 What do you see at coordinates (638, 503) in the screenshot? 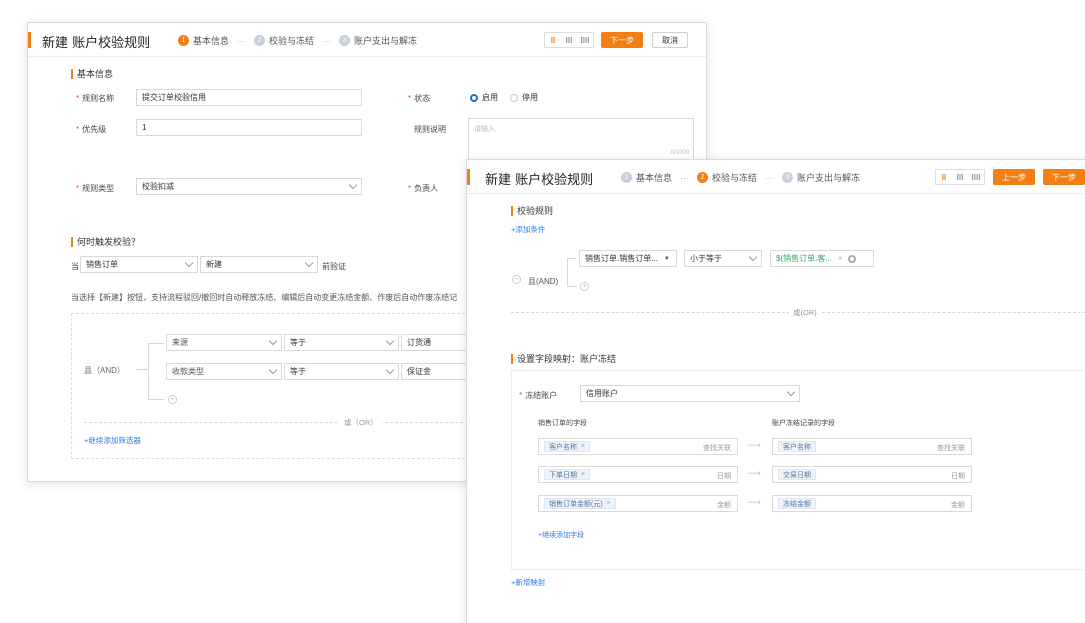
I see `map3-left-field: 销售订单金额(元) × 金额` at bounding box center [638, 503].